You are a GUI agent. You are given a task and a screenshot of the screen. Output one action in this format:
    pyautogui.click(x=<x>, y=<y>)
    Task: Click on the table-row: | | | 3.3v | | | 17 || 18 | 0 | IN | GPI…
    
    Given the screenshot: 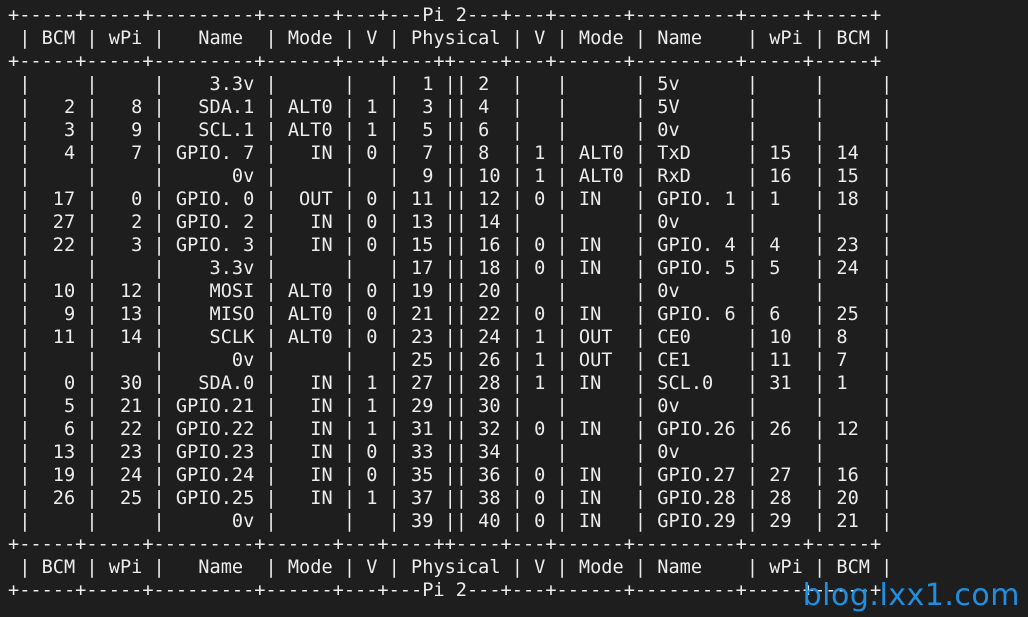 What is the action you would take?
    pyautogui.click(x=450, y=268)
    